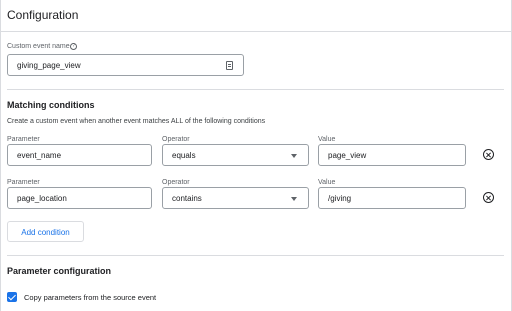 The height and width of the screenshot is (311, 512). What do you see at coordinates (235, 198) in the screenshot?
I see `condition-2-operator-select: contains` at bounding box center [235, 198].